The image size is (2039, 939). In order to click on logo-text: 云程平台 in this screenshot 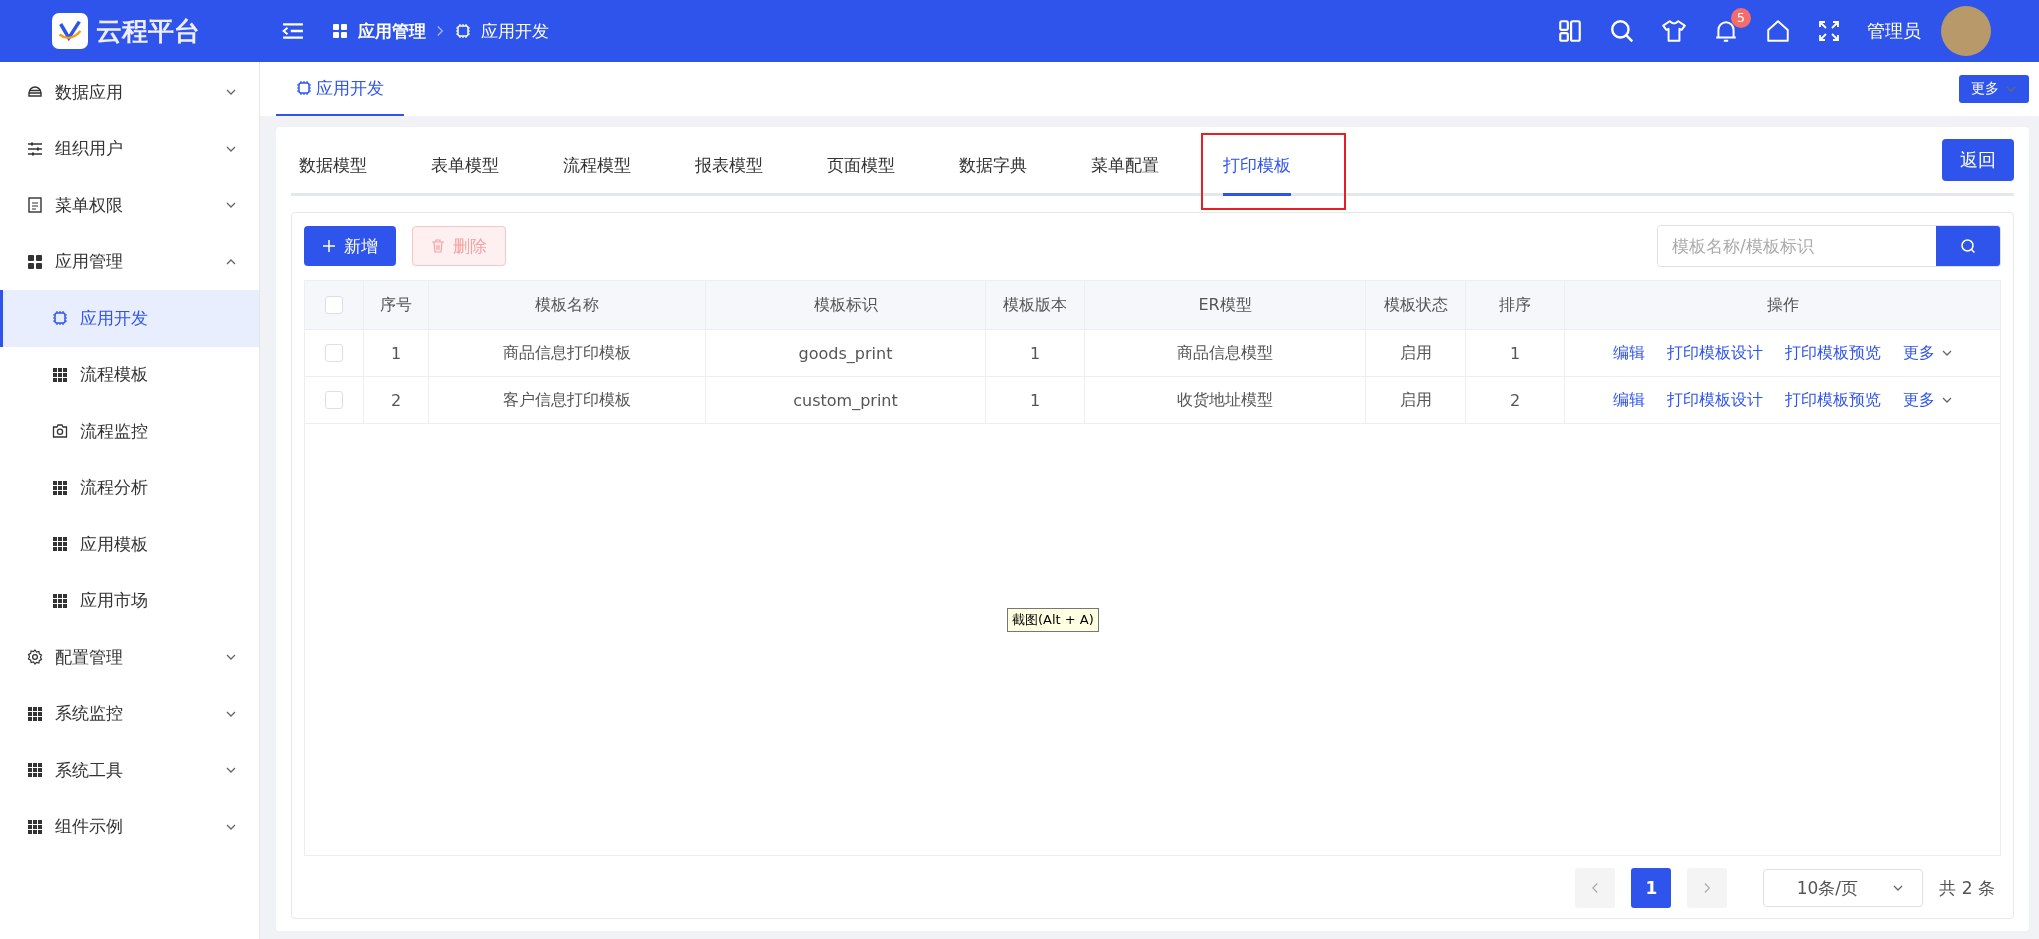, I will do `click(148, 31)`.